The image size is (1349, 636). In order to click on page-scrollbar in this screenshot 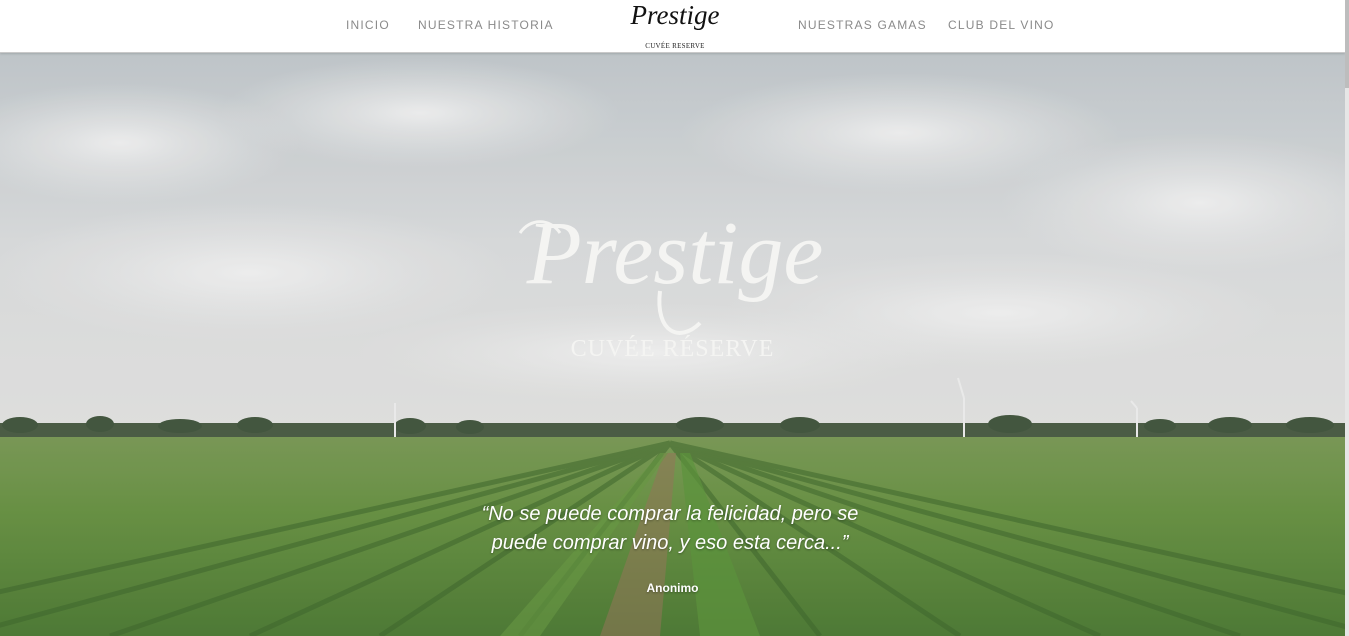, I will do `click(1347, 318)`.